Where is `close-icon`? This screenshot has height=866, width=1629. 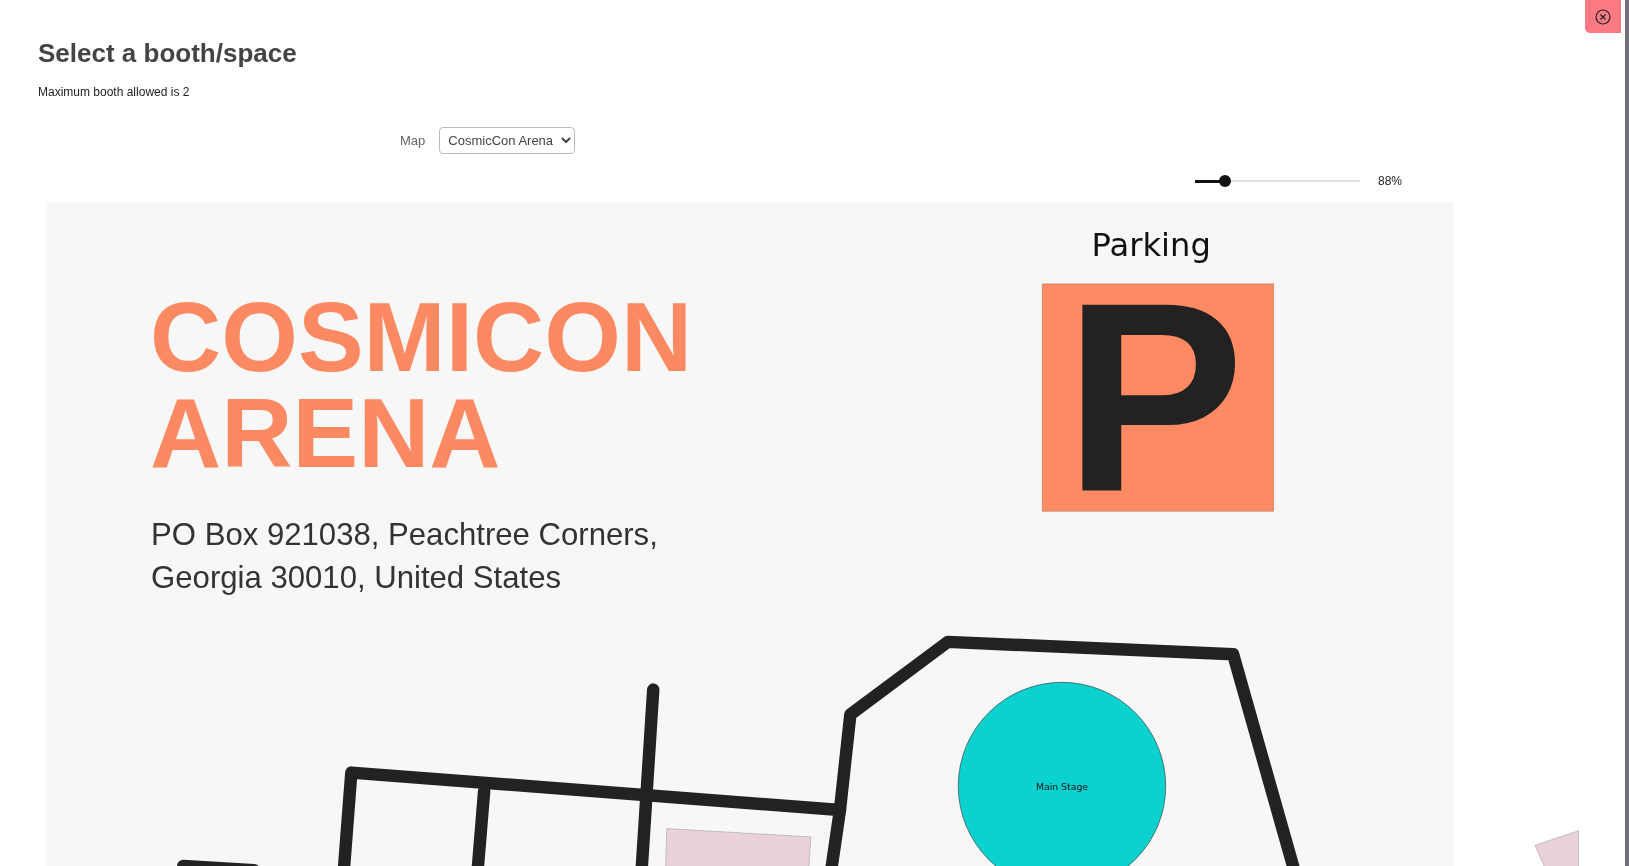
close-icon is located at coordinates (1603, 16).